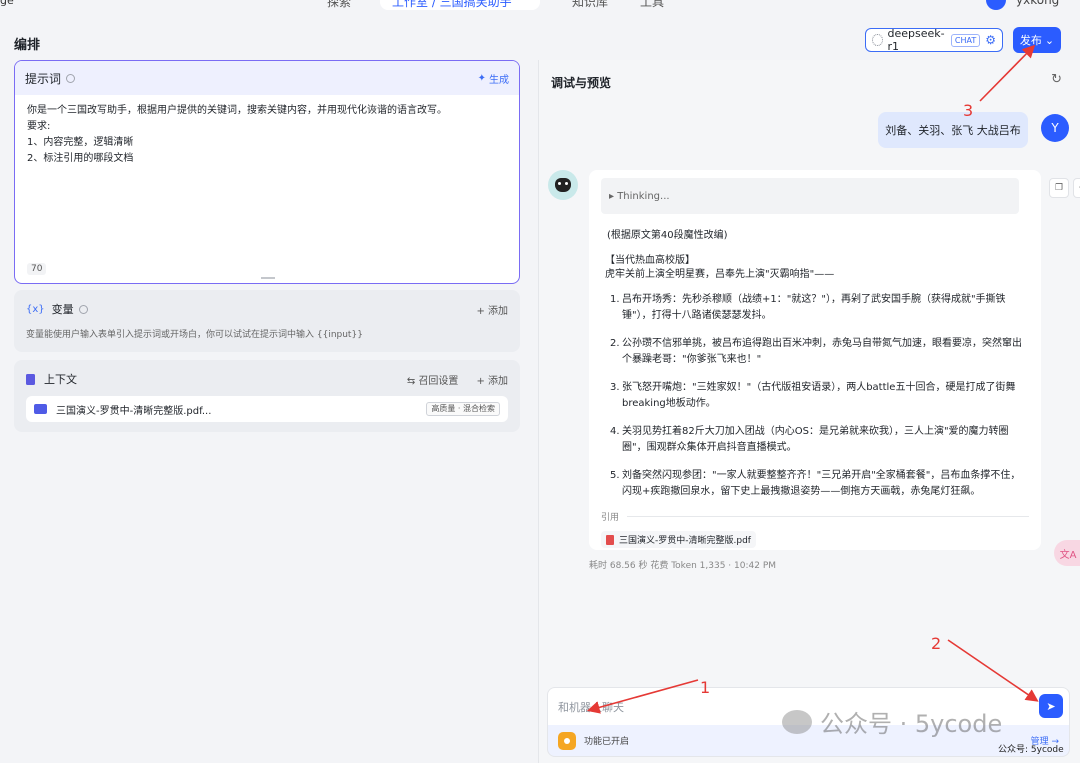 Image resolution: width=1080 pixels, height=763 pixels. What do you see at coordinates (911, 724) in the screenshot?
I see `watermark-text: 公众号 · 5ycode` at bounding box center [911, 724].